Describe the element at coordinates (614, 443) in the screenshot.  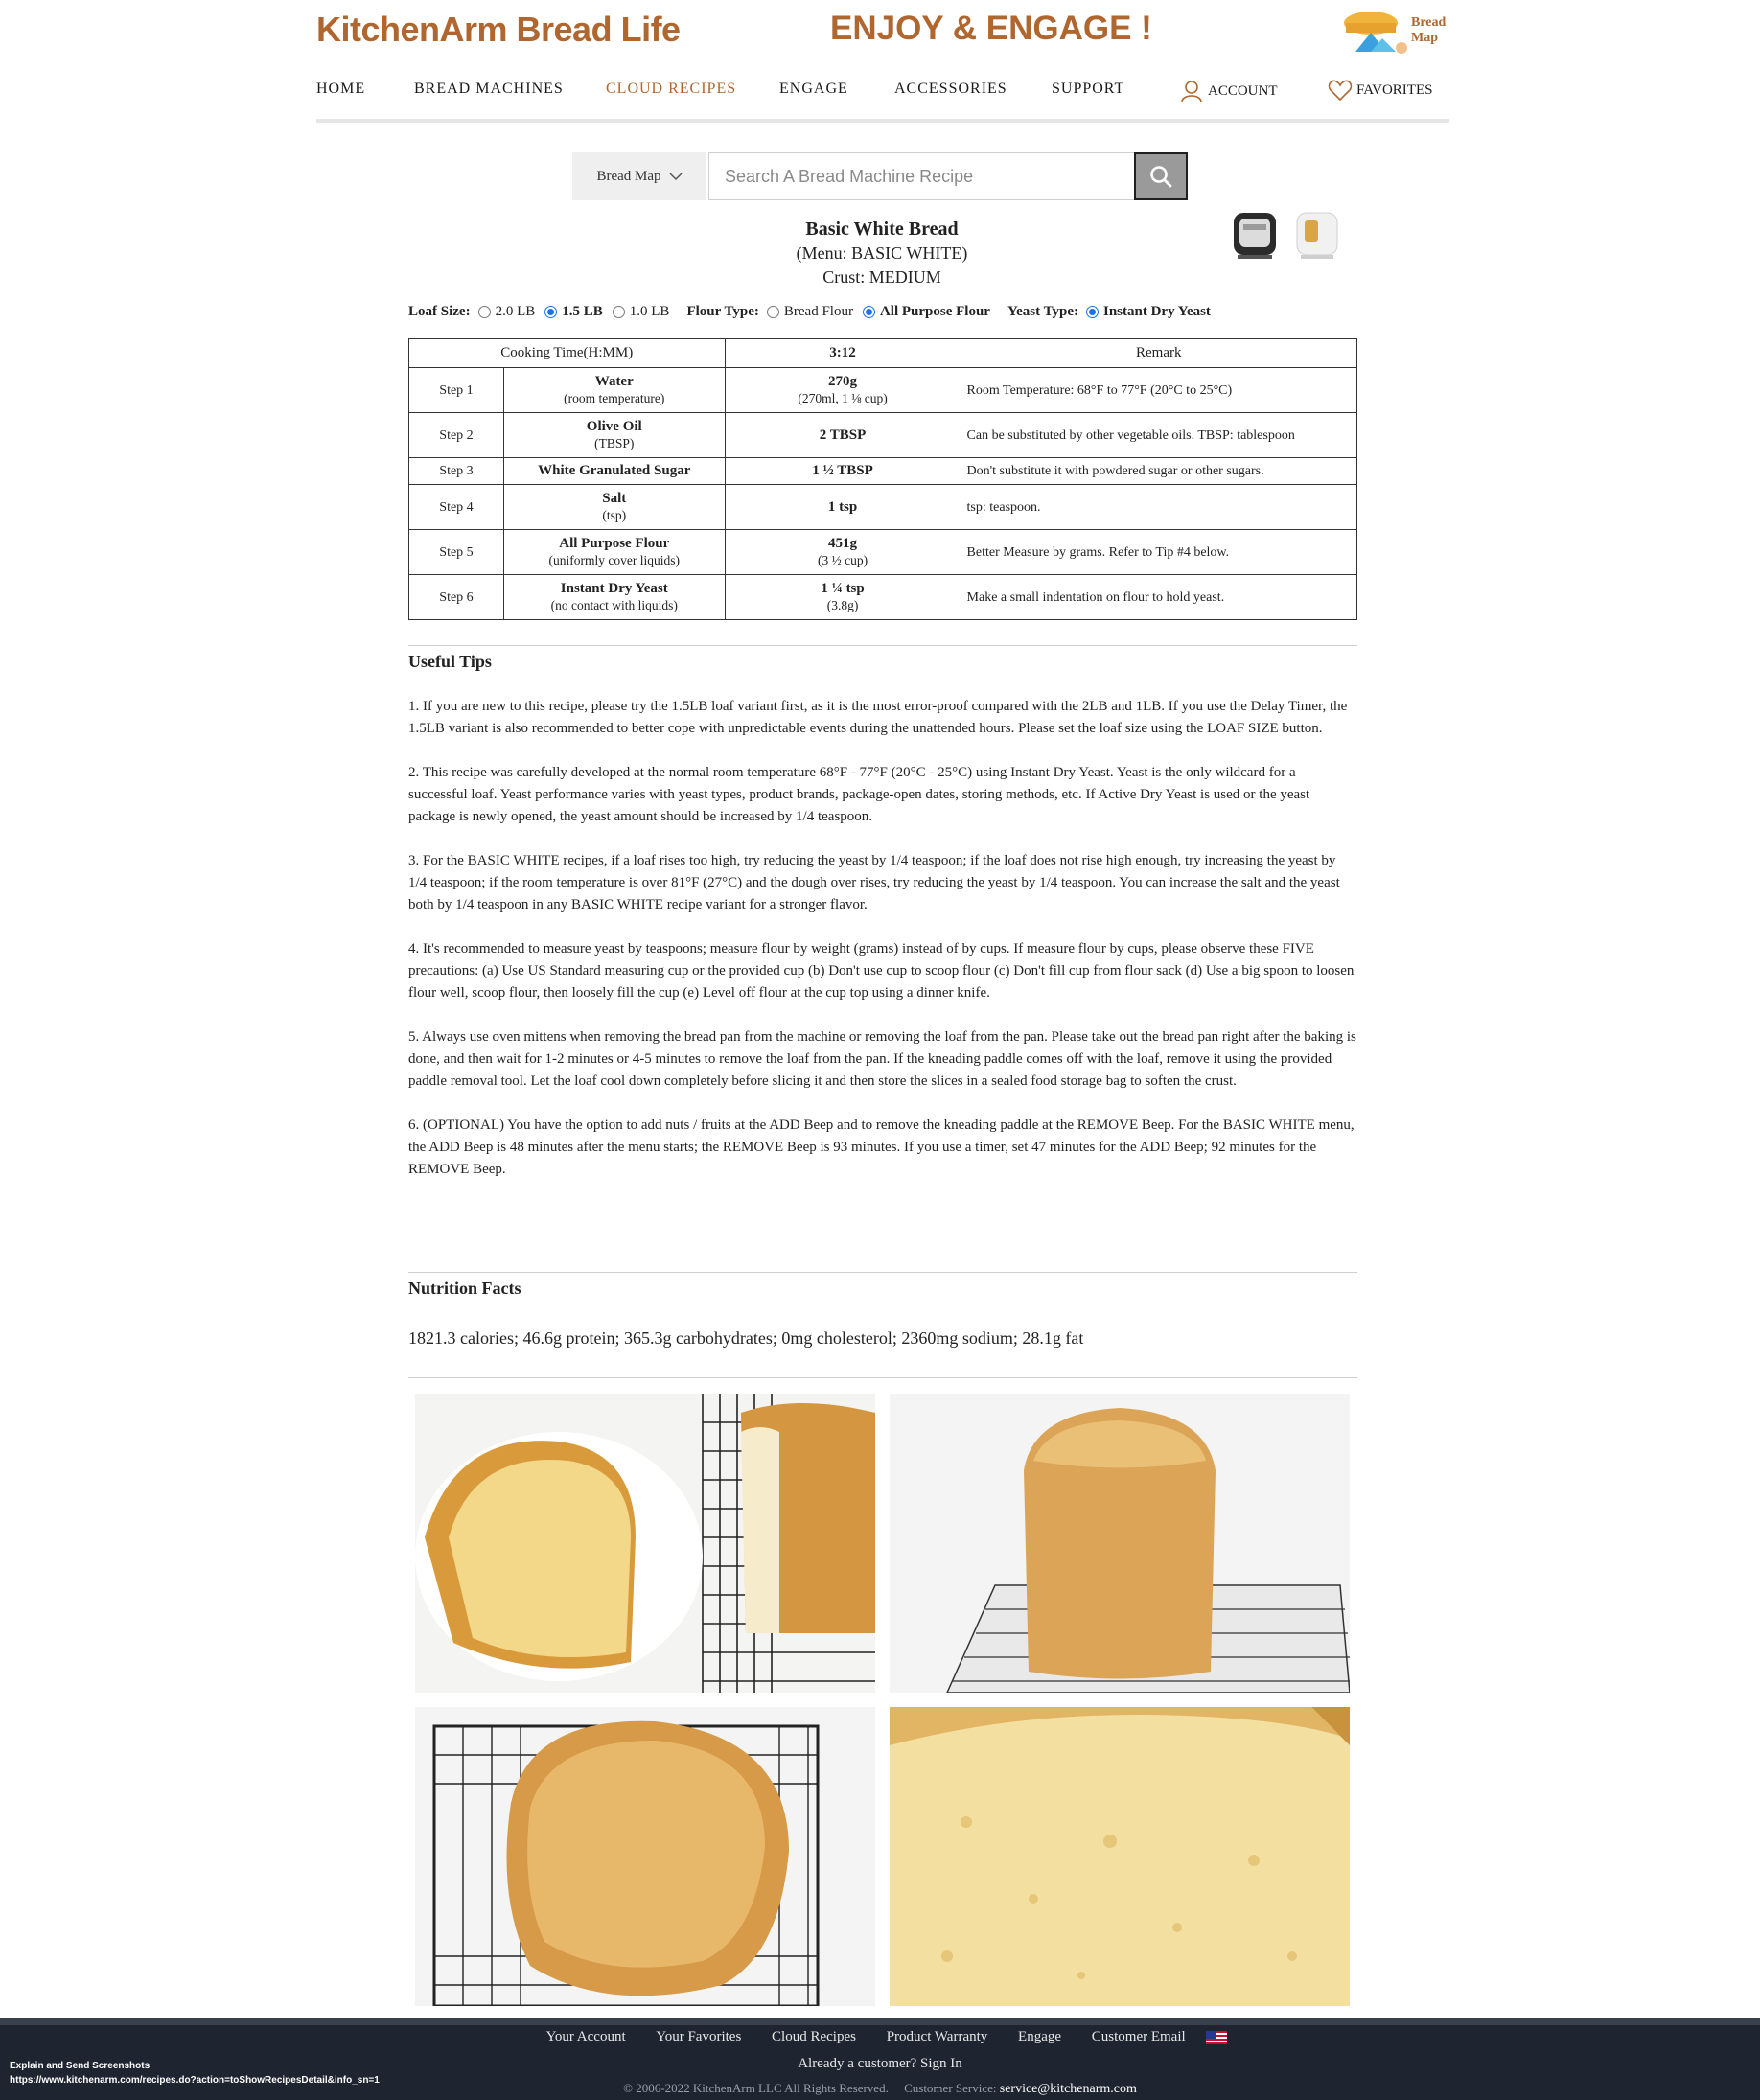
I see `ingredient-note: (TBSP)` at that location.